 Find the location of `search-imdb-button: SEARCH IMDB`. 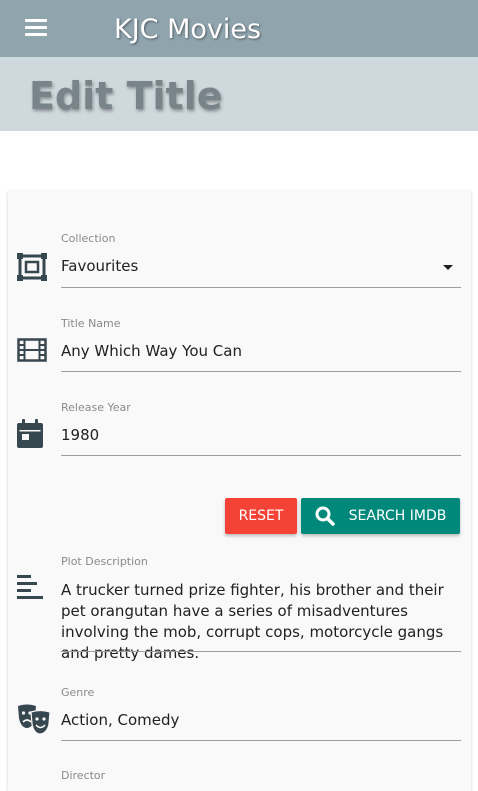

search-imdb-button: SEARCH IMDB is located at coordinates (380, 516).